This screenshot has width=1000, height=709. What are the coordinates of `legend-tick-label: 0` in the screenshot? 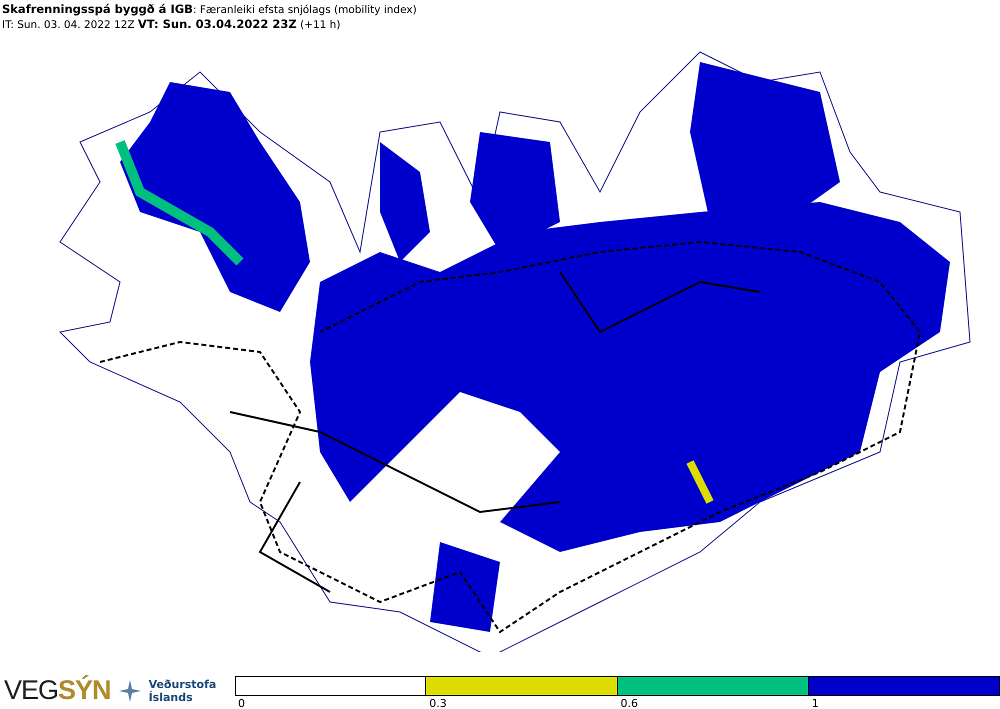 It's located at (241, 703).